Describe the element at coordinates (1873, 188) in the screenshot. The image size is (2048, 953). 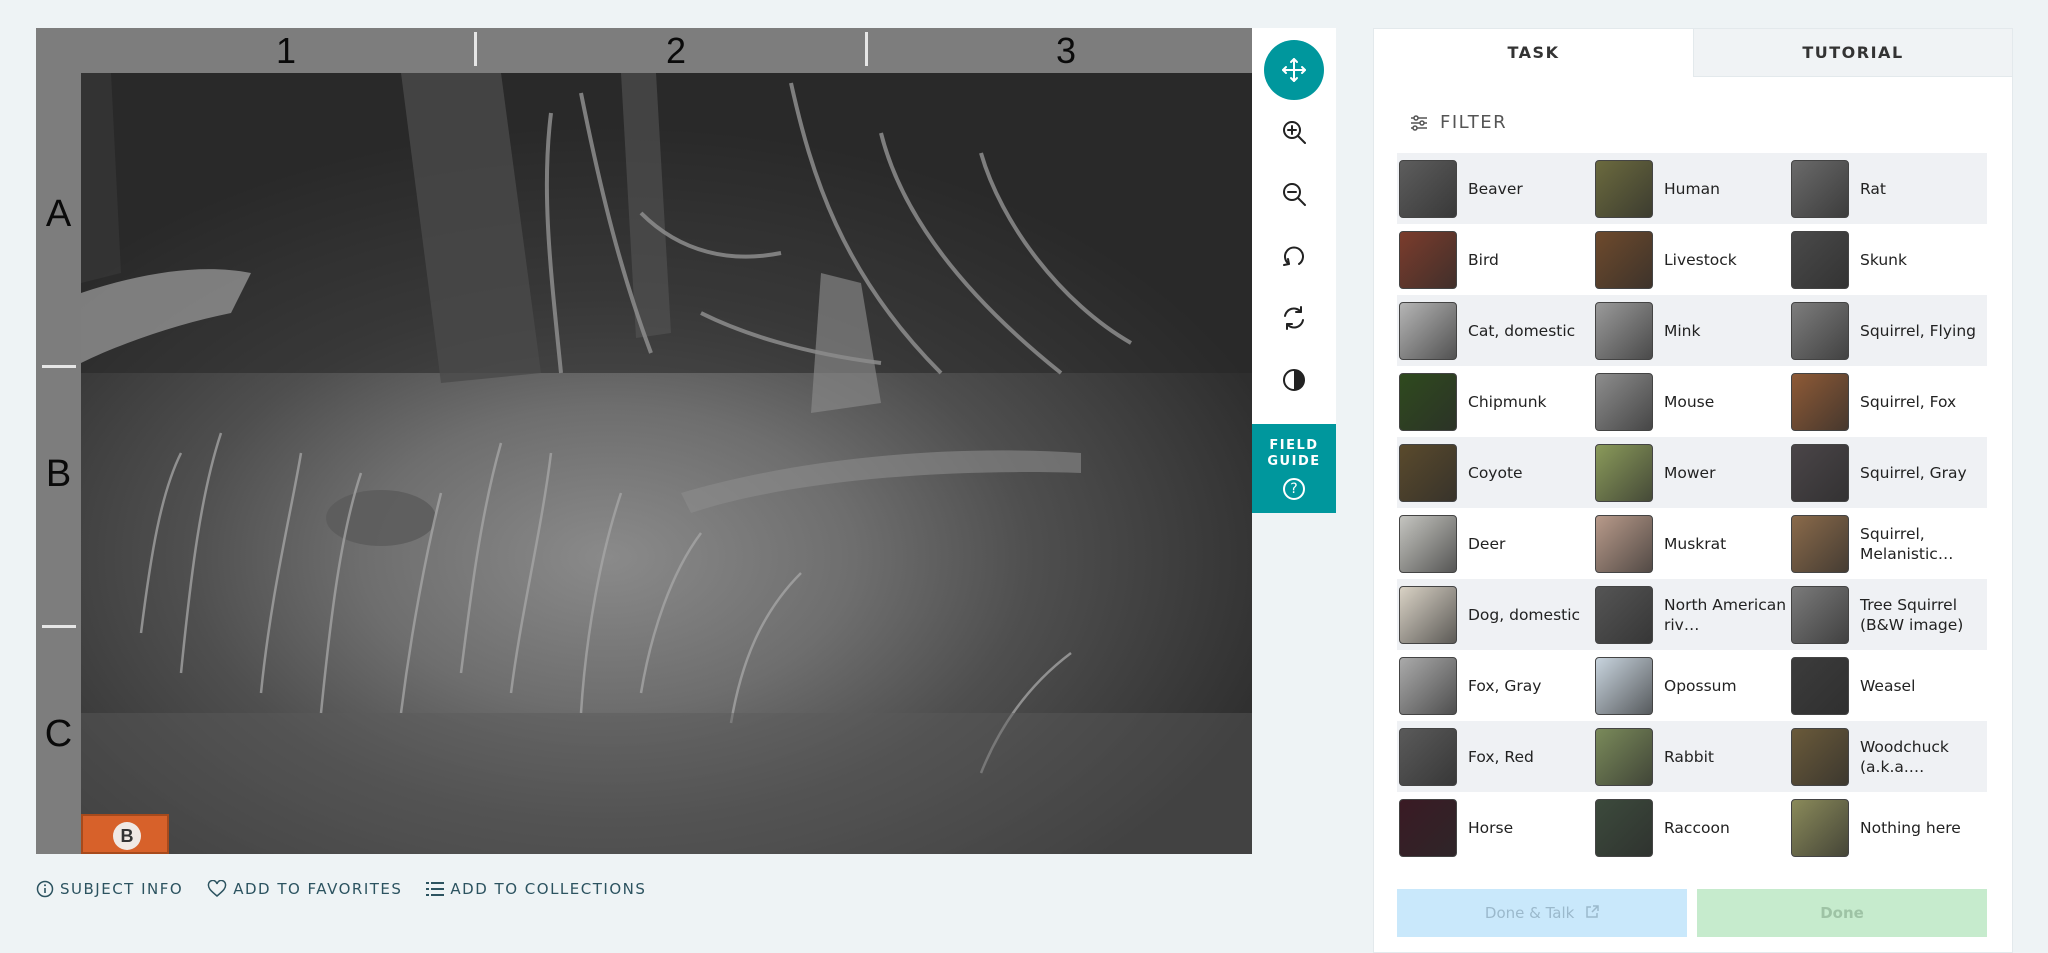
I see `species-label: Rat` at that location.